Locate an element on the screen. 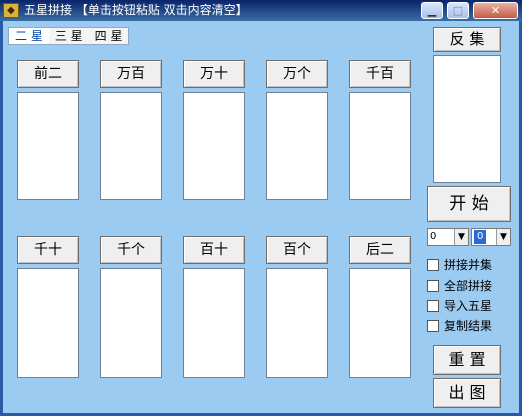 The height and width of the screenshot is (416, 522). option-union-join: 拼接并集 is located at coordinates (459, 265).